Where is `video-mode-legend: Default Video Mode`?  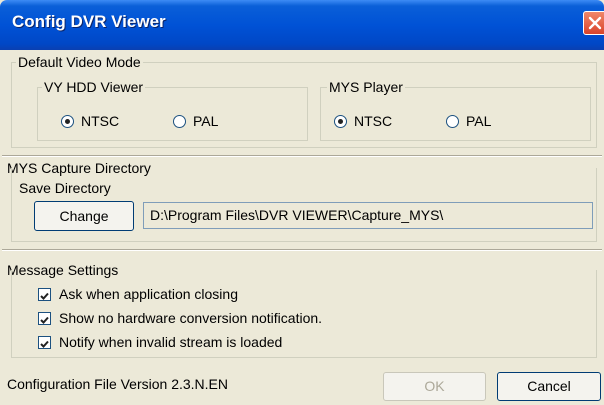 video-mode-legend: Default Video Mode is located at coordinates (79, 62).